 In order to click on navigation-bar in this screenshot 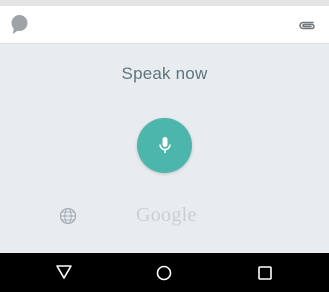, I will do `click(164, 272)`.